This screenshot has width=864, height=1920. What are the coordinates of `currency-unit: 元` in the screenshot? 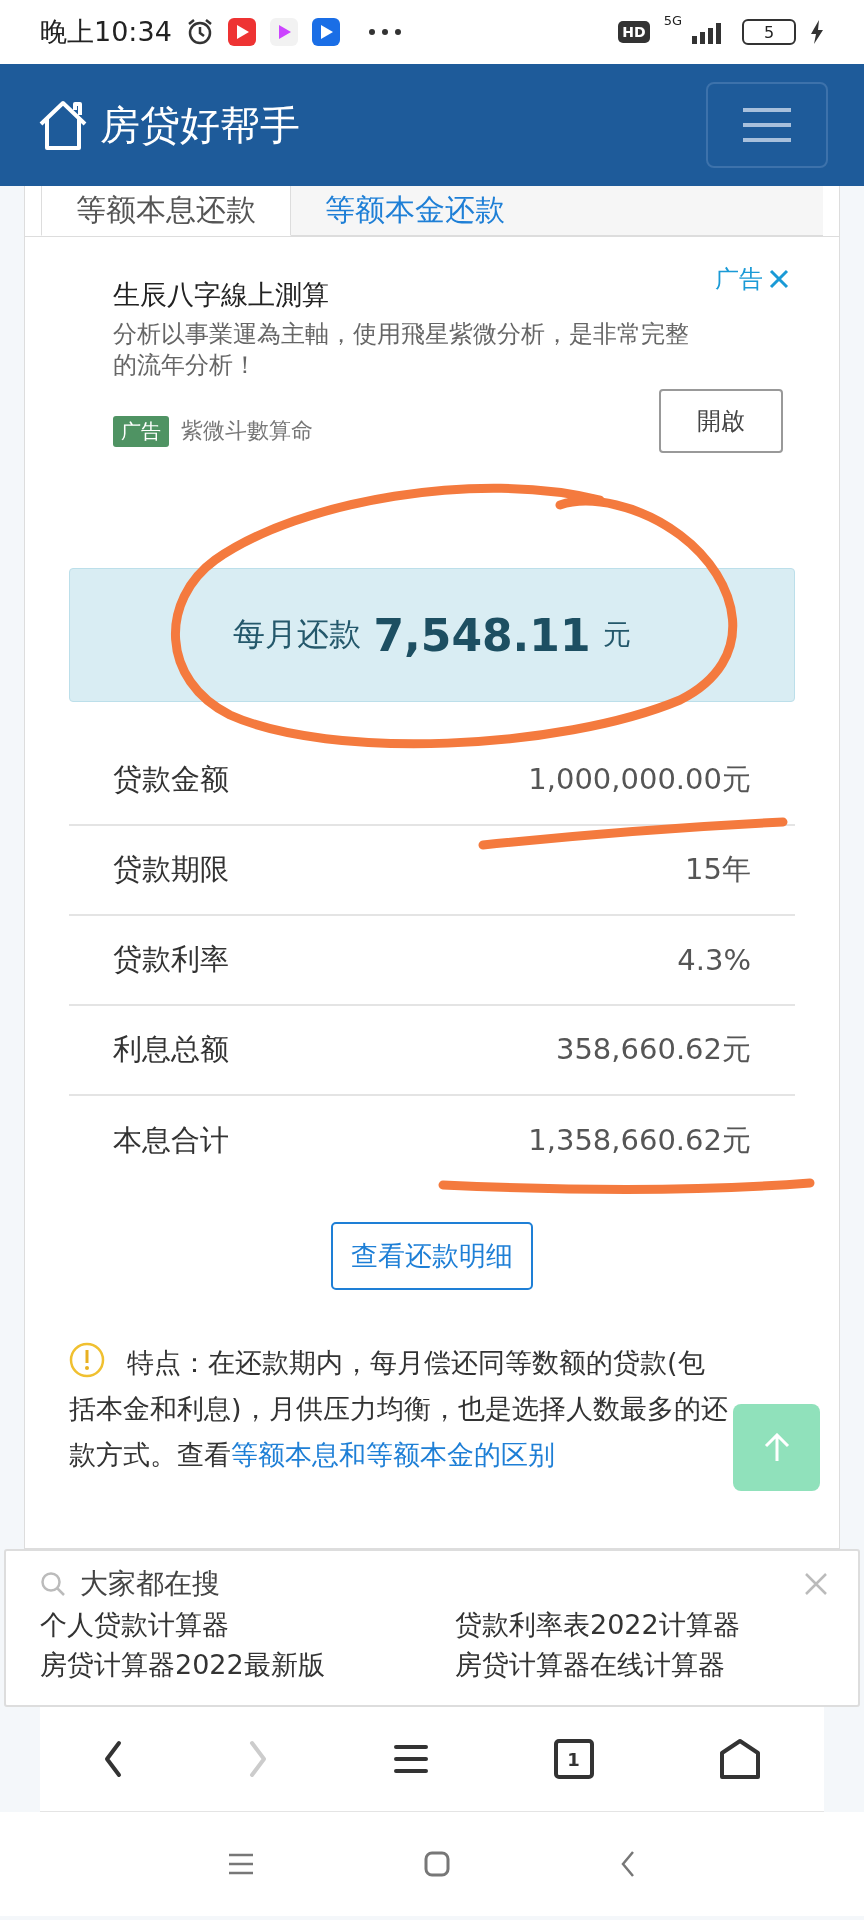 It's located at (616, 635).